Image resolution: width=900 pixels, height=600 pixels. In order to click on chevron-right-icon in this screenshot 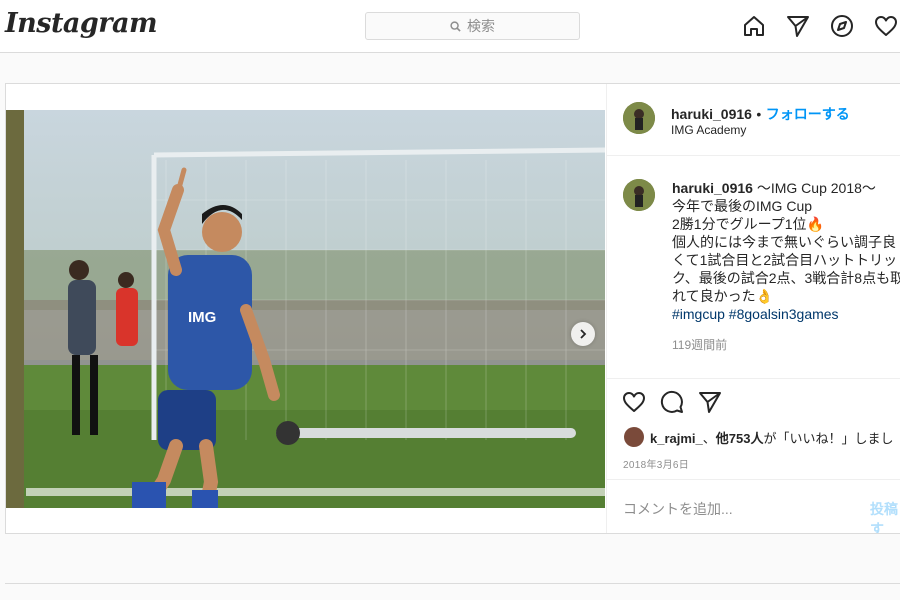, I will do `click(583, 334)`.